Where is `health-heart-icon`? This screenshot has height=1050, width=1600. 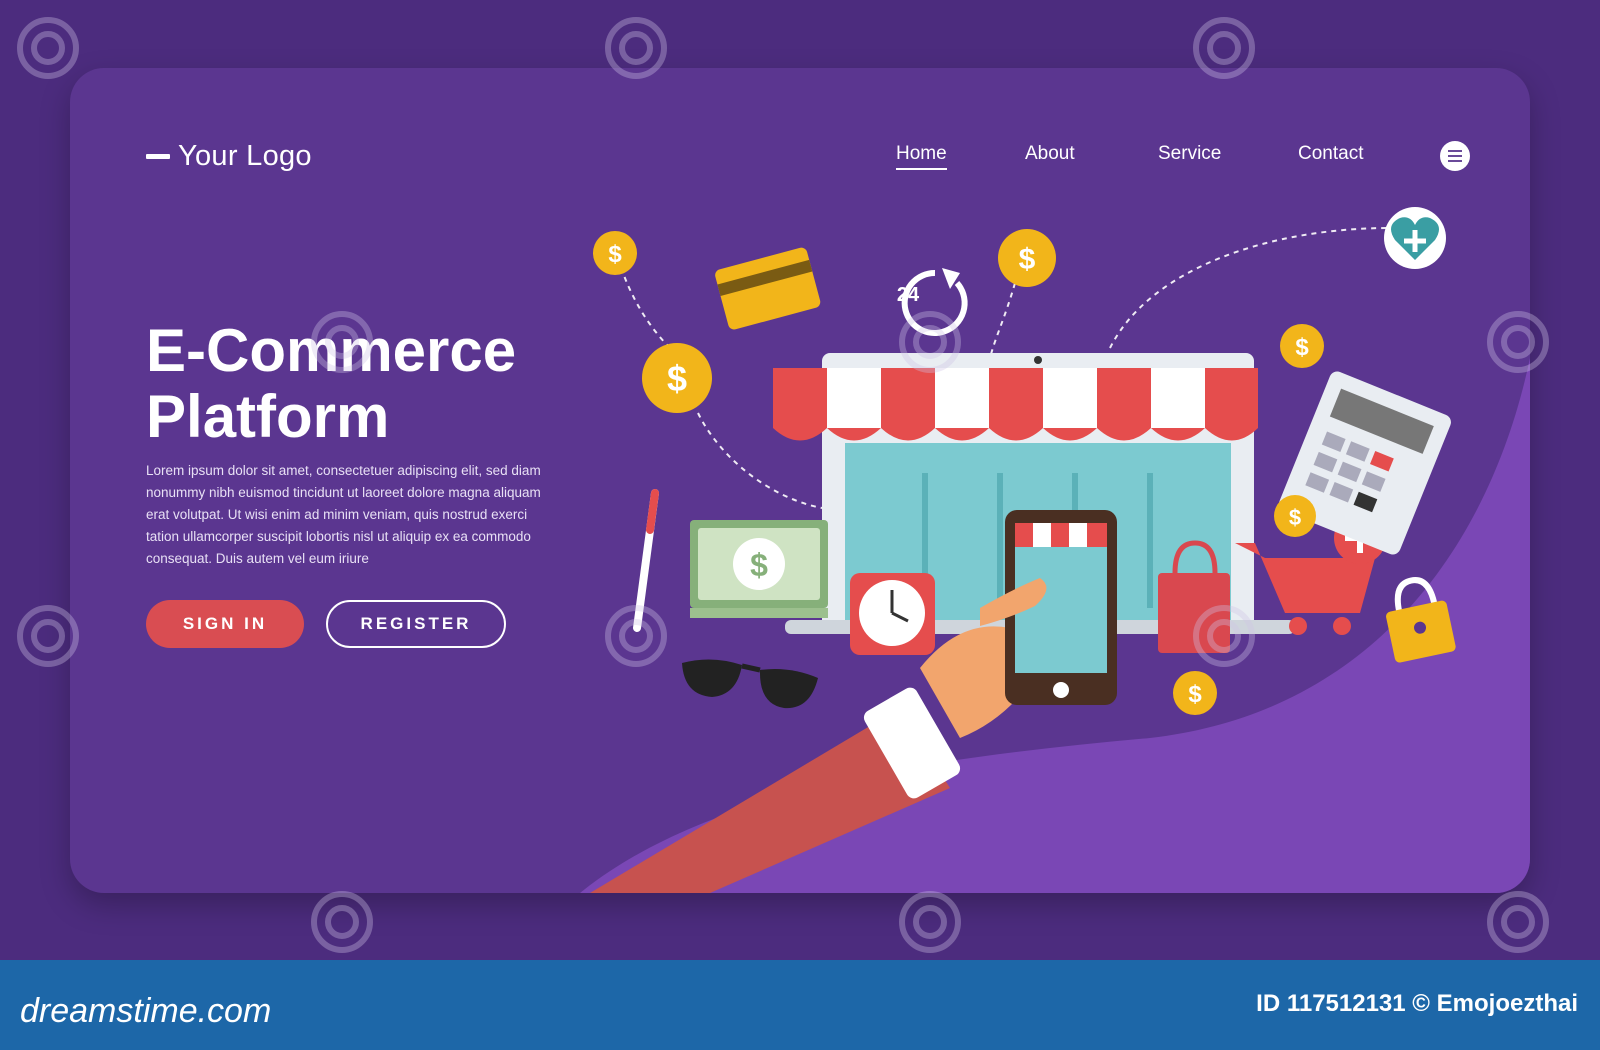
health-heart-icon is located at coordinates (1415, 238).